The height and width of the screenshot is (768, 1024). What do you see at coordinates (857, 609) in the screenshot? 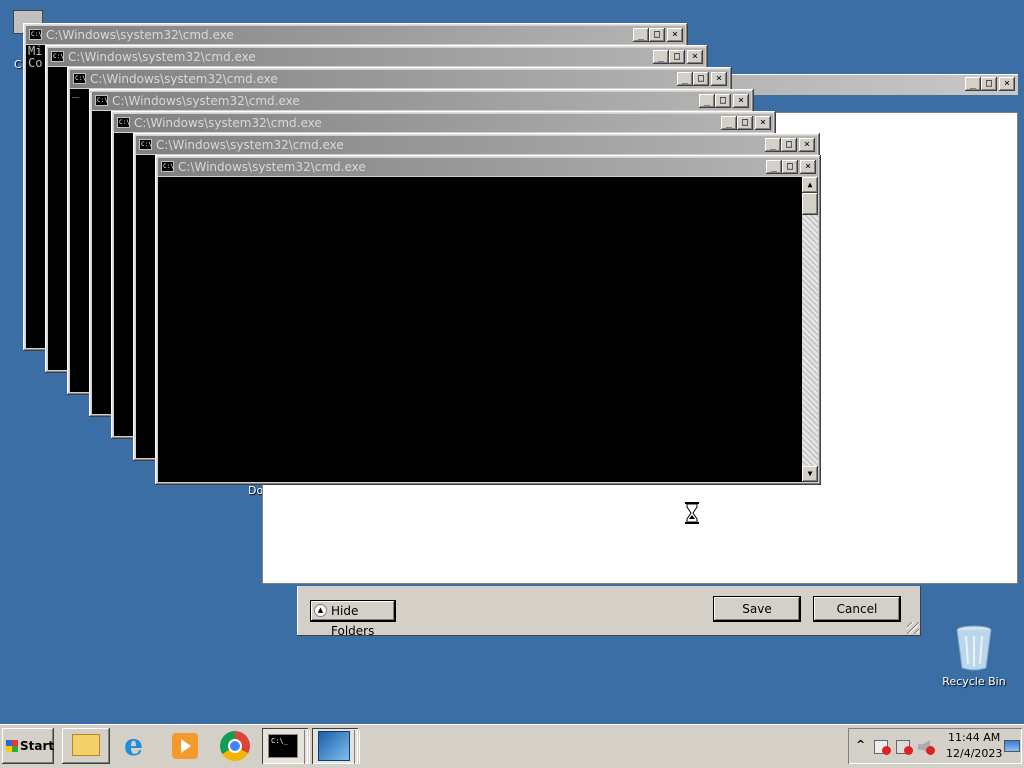
I see `cancel-button: Cancel` at bounding box center [857, 609].